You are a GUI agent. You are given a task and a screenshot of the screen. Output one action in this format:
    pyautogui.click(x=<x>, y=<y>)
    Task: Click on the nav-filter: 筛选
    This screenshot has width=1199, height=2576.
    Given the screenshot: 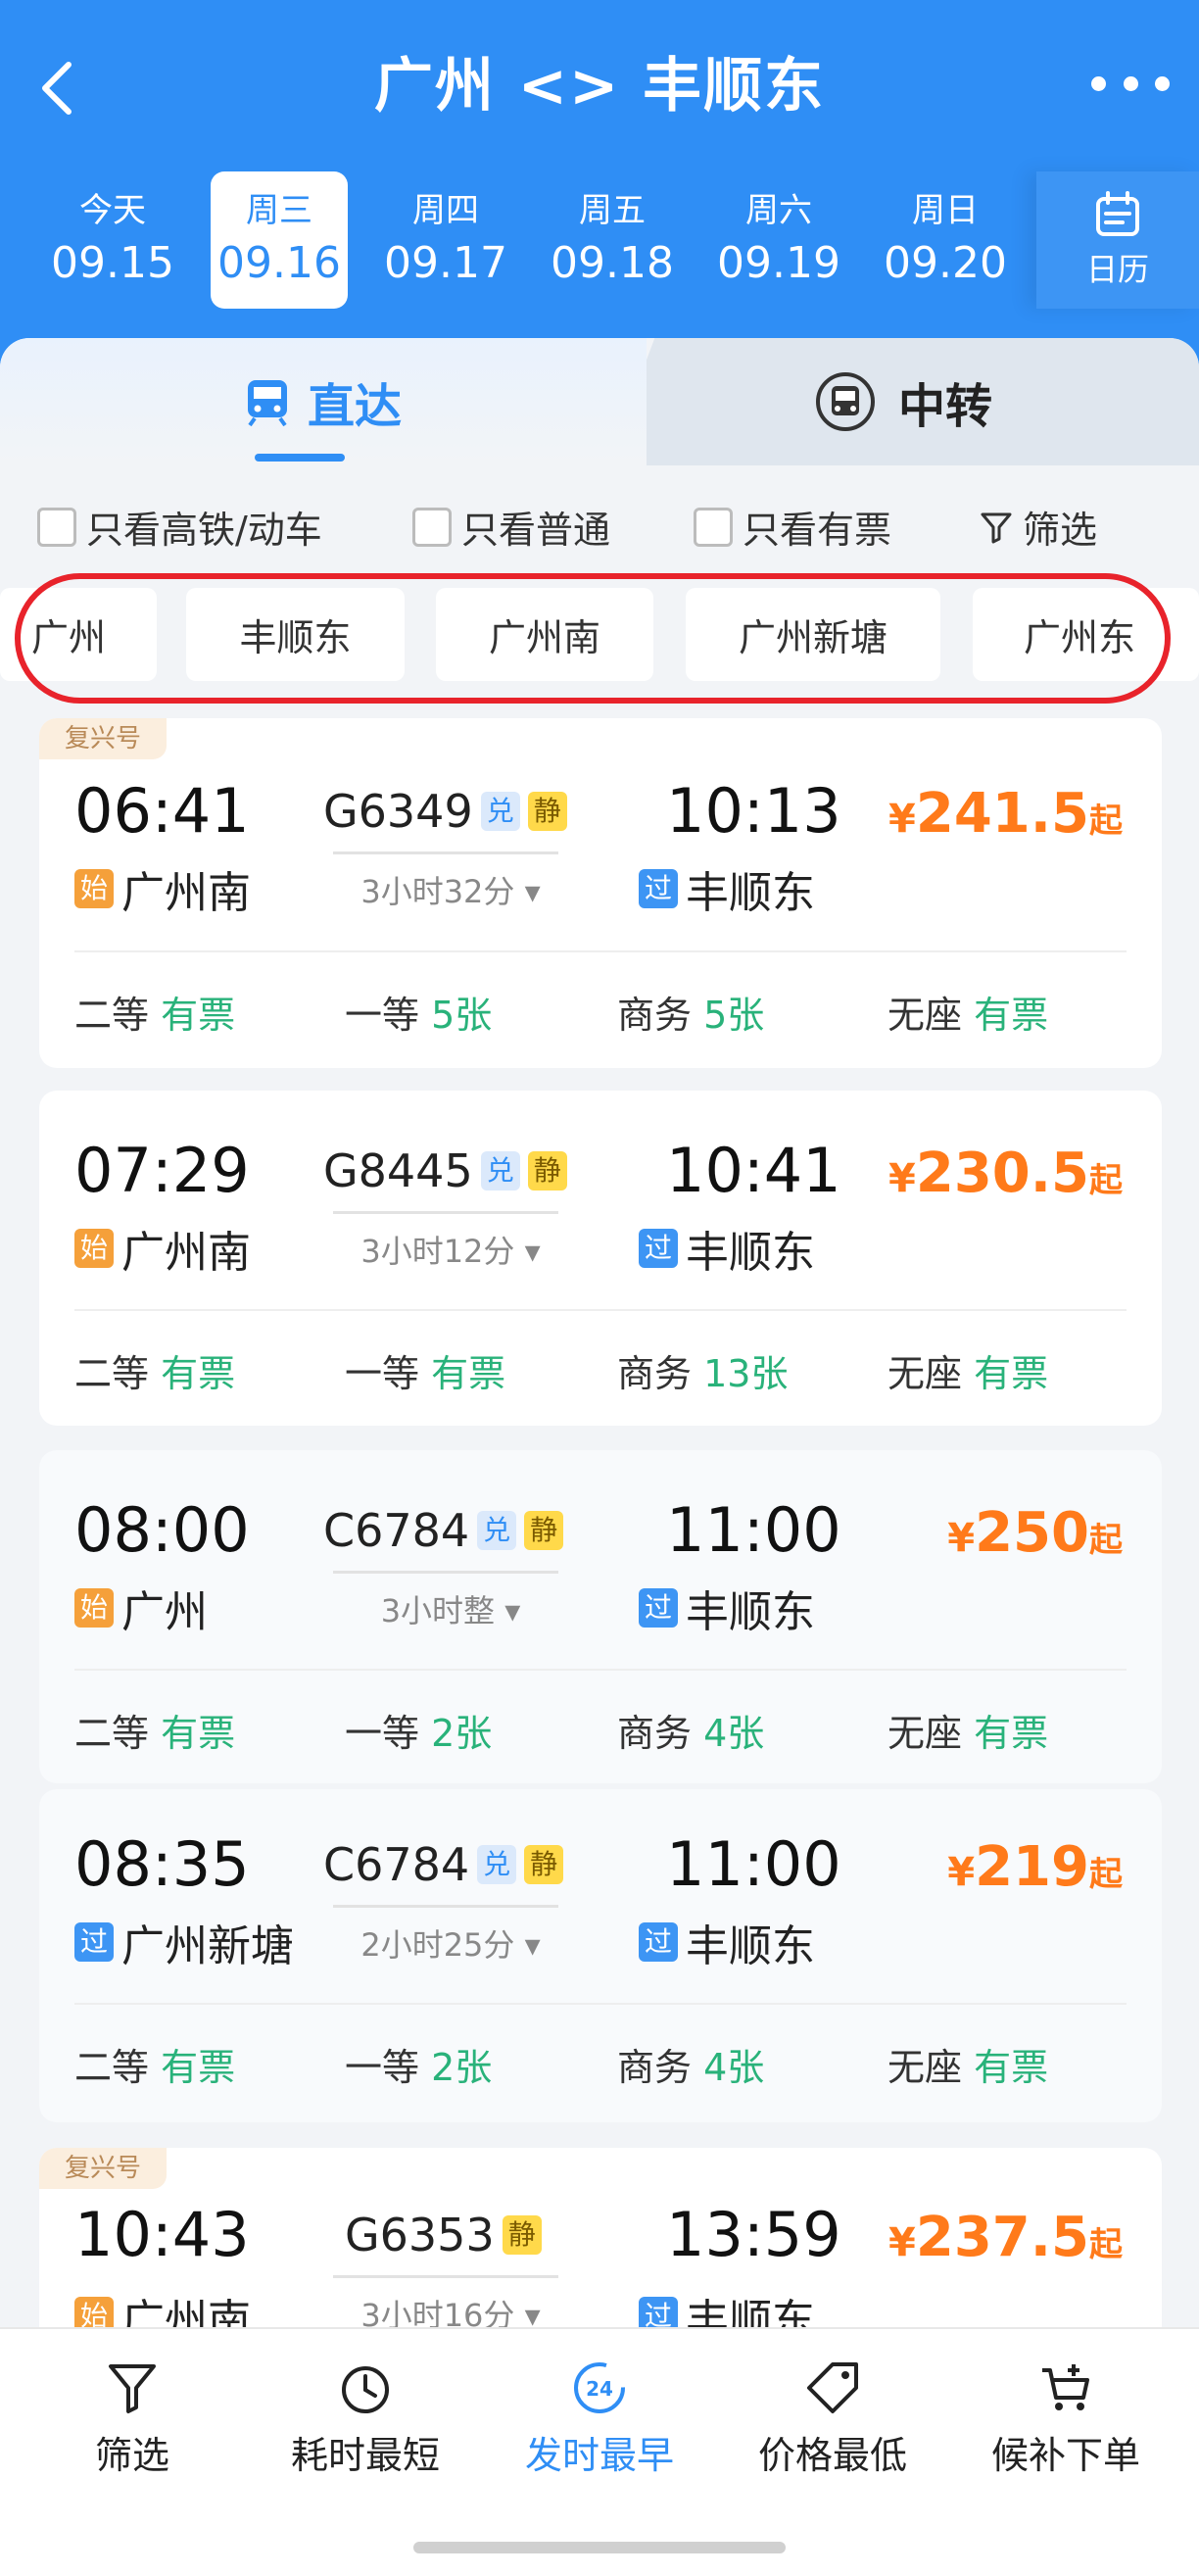 What is the action you would take?
    pyautogui.click(x=132, y=2436)
    